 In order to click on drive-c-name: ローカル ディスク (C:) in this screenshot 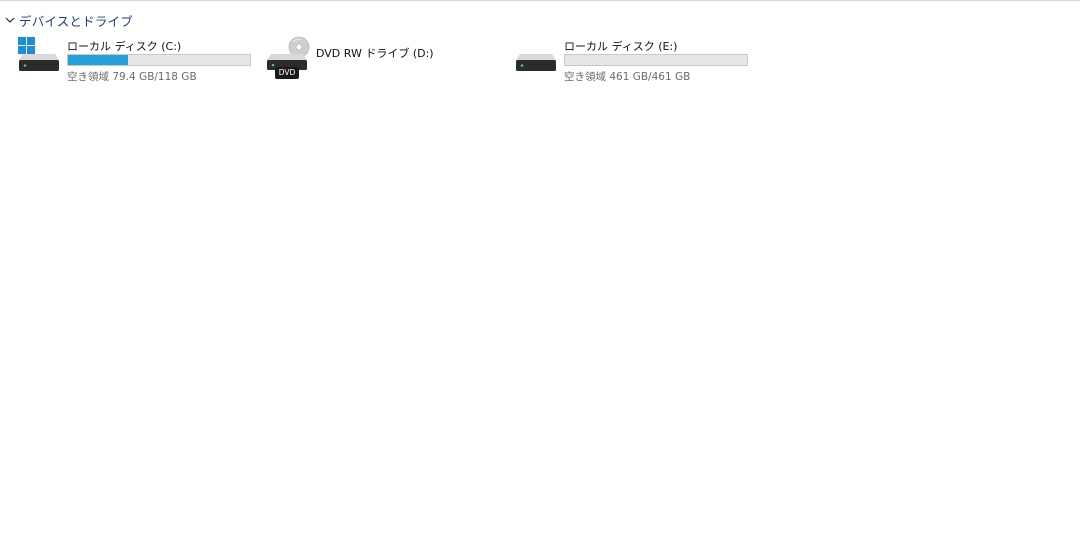, I will do `click(124, 46)`.